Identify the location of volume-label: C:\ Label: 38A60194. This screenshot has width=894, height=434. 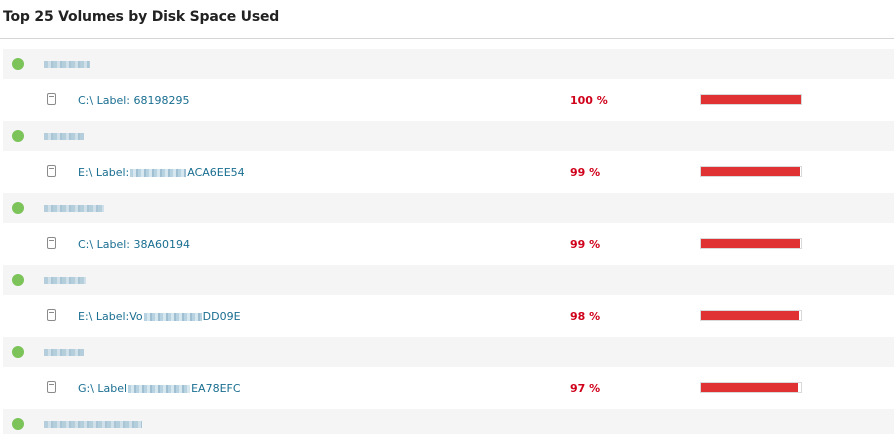
(134, 244).